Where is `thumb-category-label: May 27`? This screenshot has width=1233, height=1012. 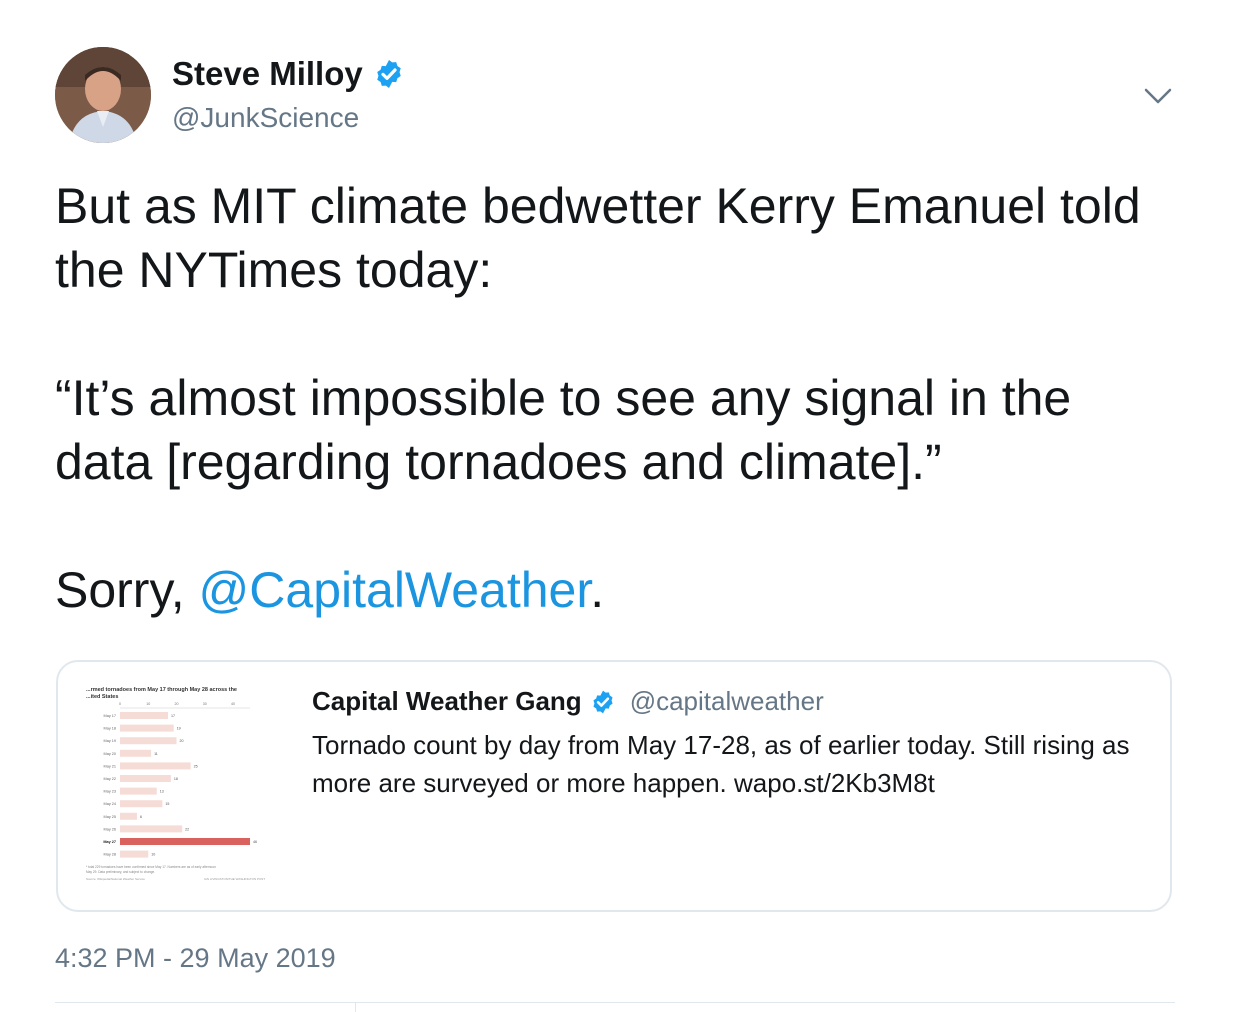
thumb-category-label: May 27 is located at coordinates (109, 842).